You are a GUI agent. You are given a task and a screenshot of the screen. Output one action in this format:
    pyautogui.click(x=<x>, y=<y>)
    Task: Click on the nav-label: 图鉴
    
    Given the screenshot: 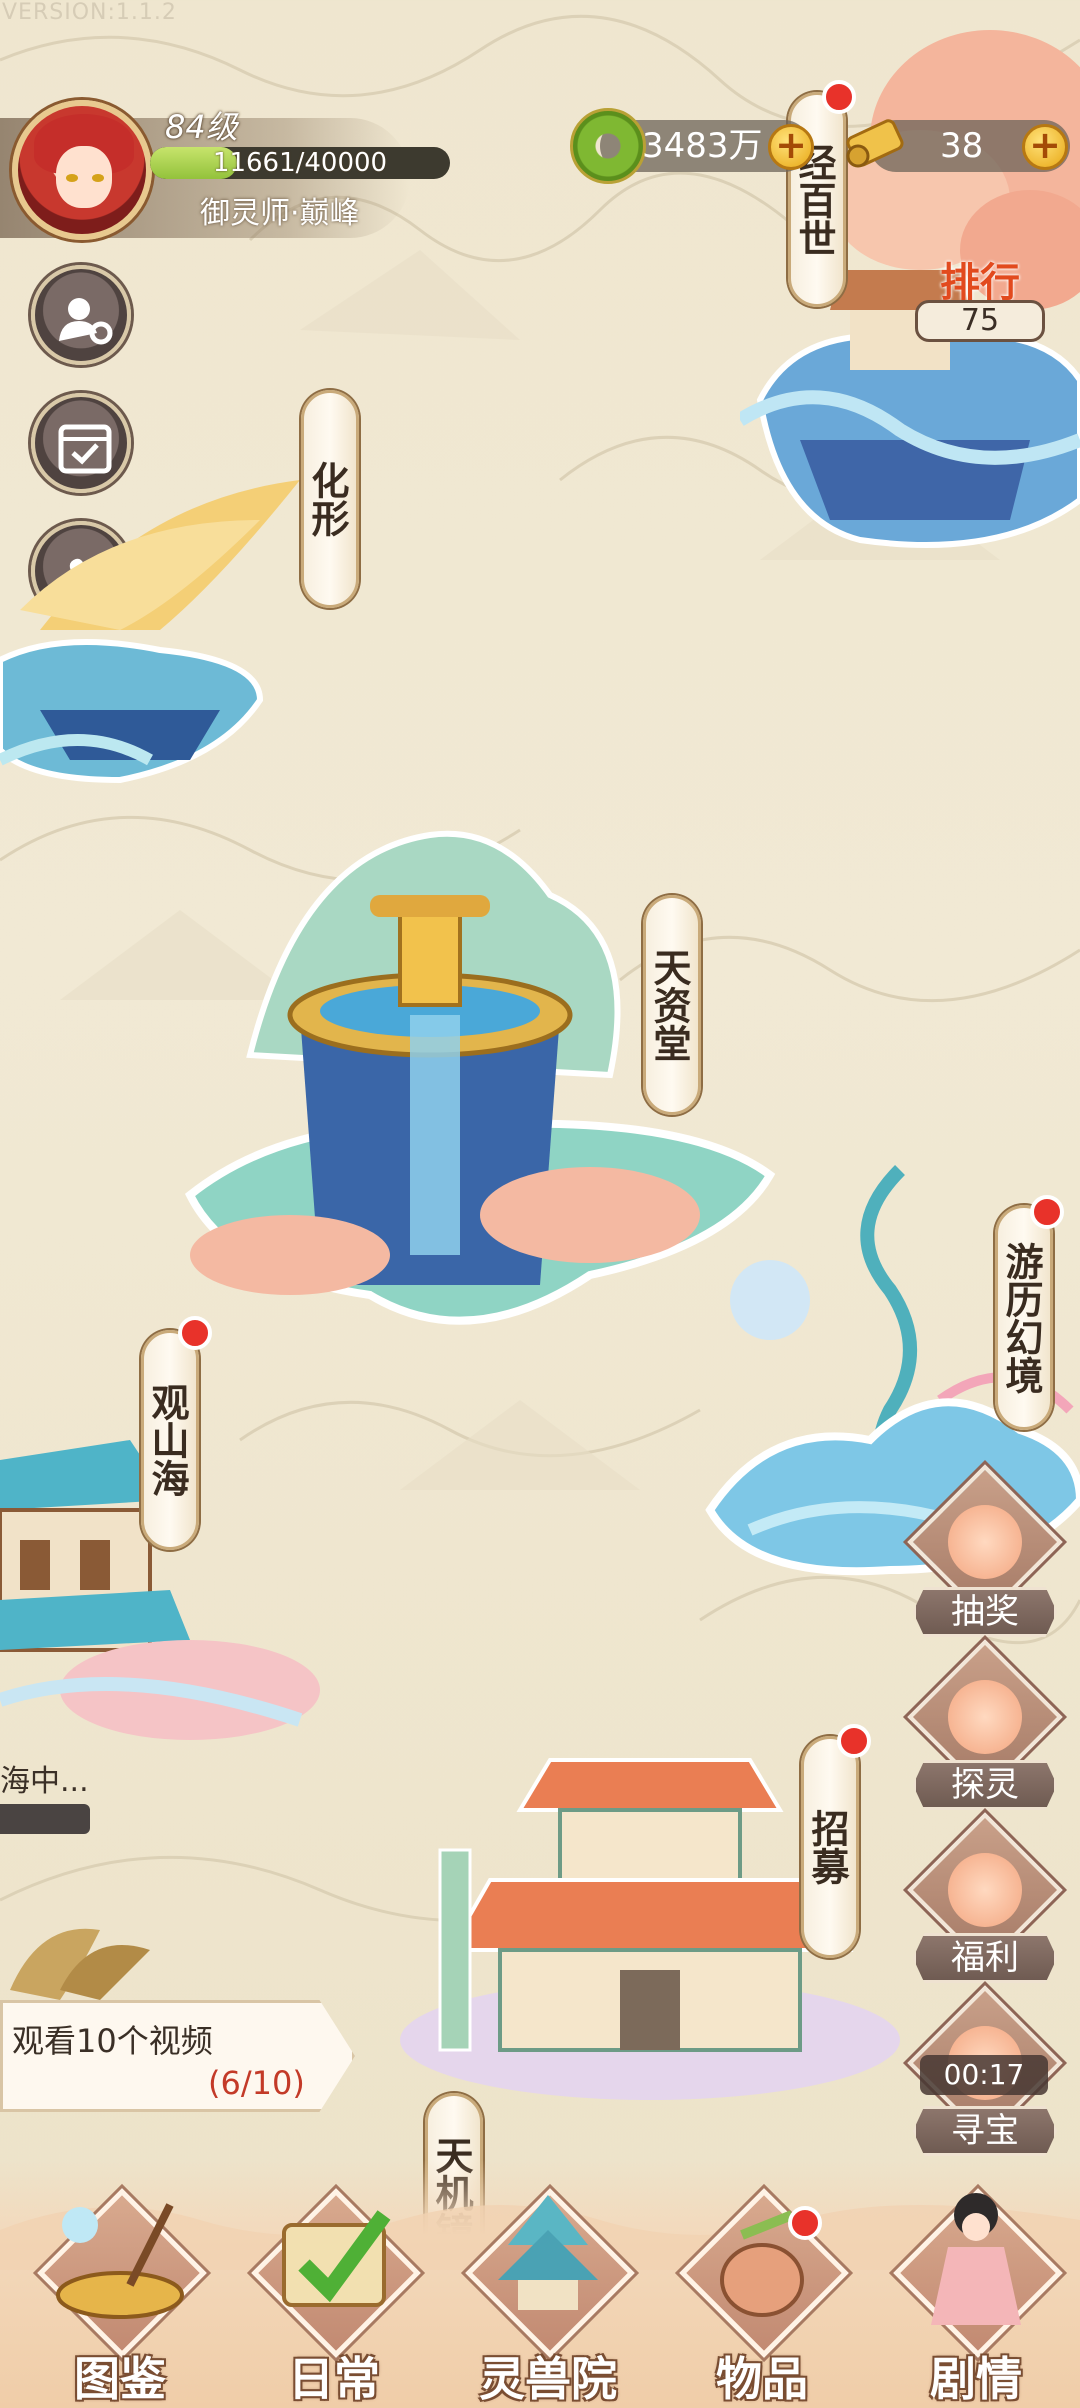 What is the action you would take?
    pyautogui.click(x=120, y=2379)
    